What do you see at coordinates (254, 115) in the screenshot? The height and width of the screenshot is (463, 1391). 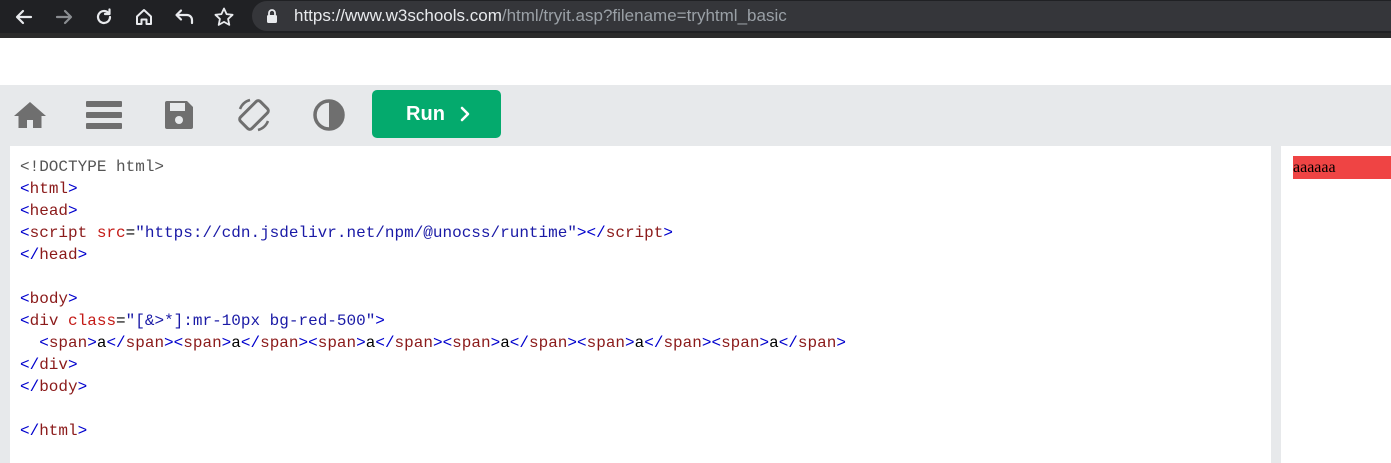 I see `rotate-icon` at bounding box center [254, 115].